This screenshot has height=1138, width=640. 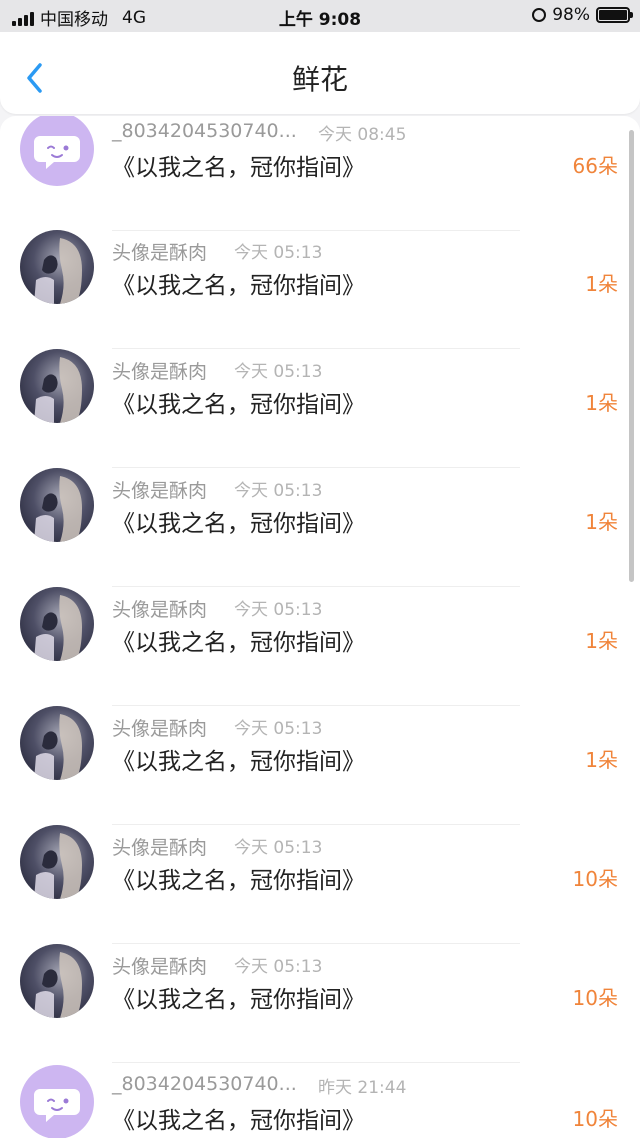 I want to click on timestamp: 今天 08:45, so click(x=362, y=135).